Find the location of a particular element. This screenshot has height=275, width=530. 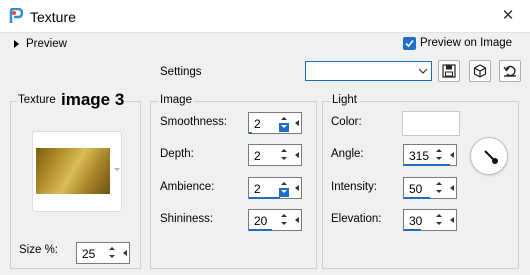

color-label: Color: is located at coordinates (346, 122).